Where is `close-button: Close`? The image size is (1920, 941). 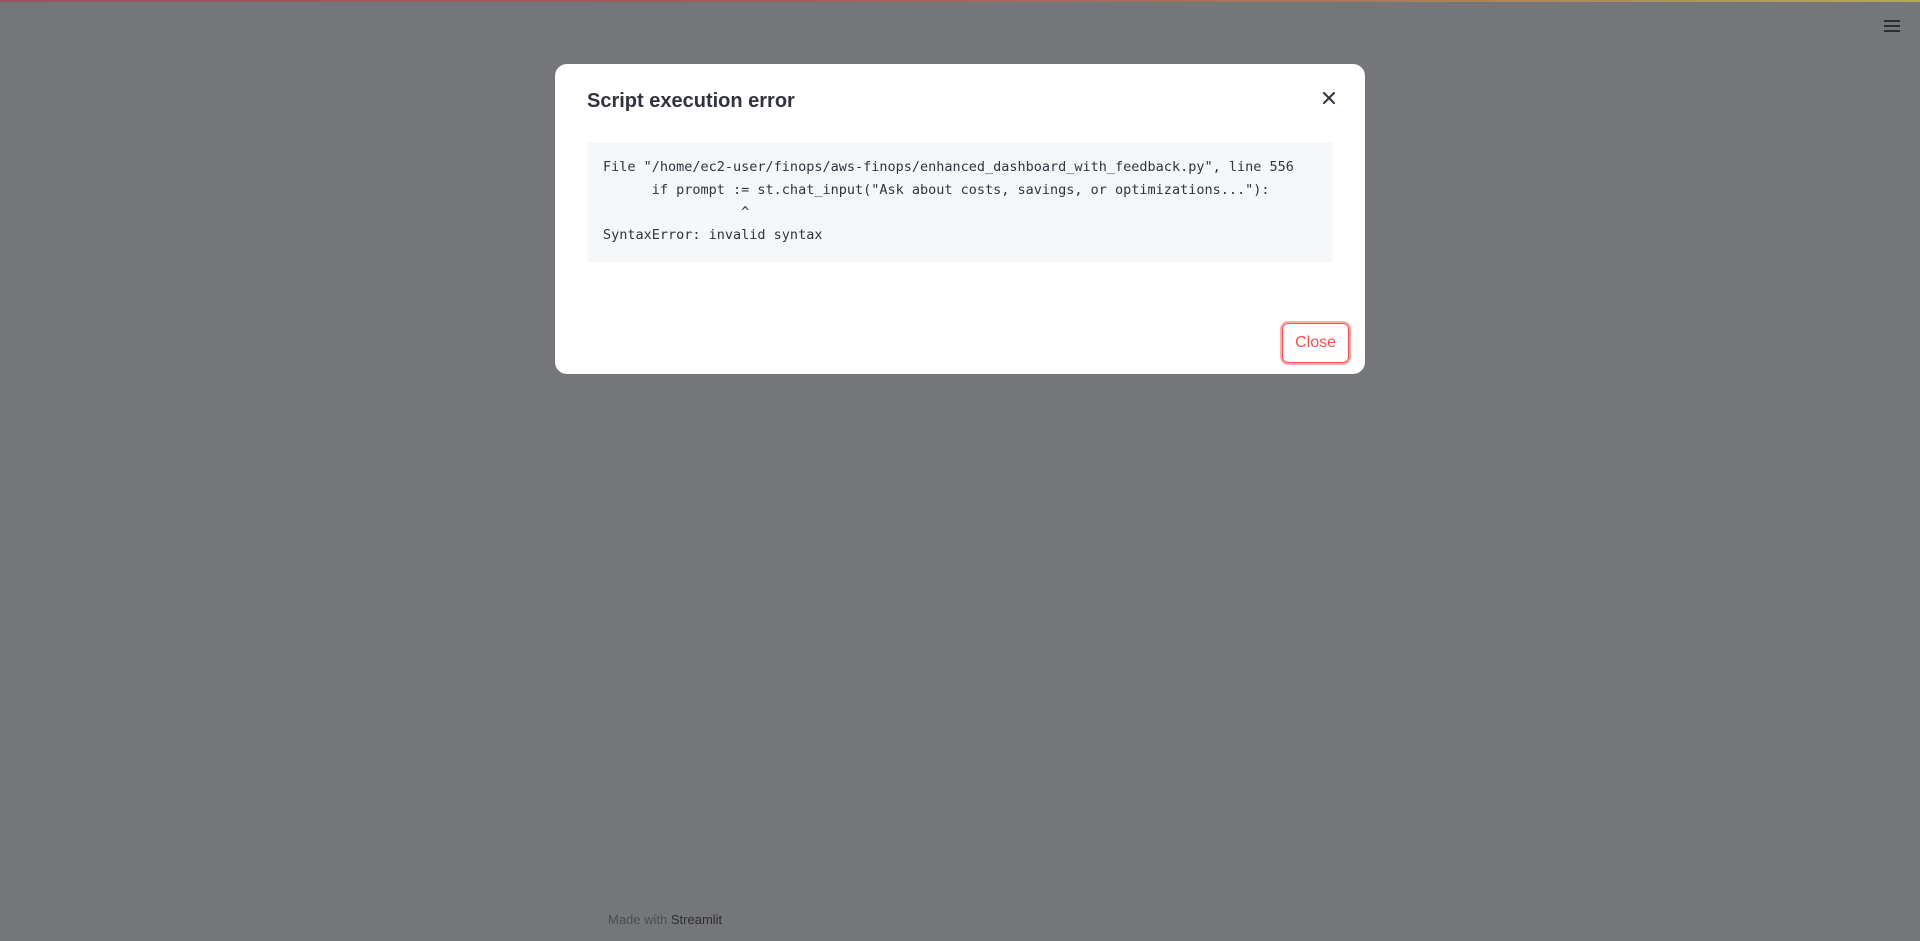 close-button: Close is located at coordinates (1315, 343).